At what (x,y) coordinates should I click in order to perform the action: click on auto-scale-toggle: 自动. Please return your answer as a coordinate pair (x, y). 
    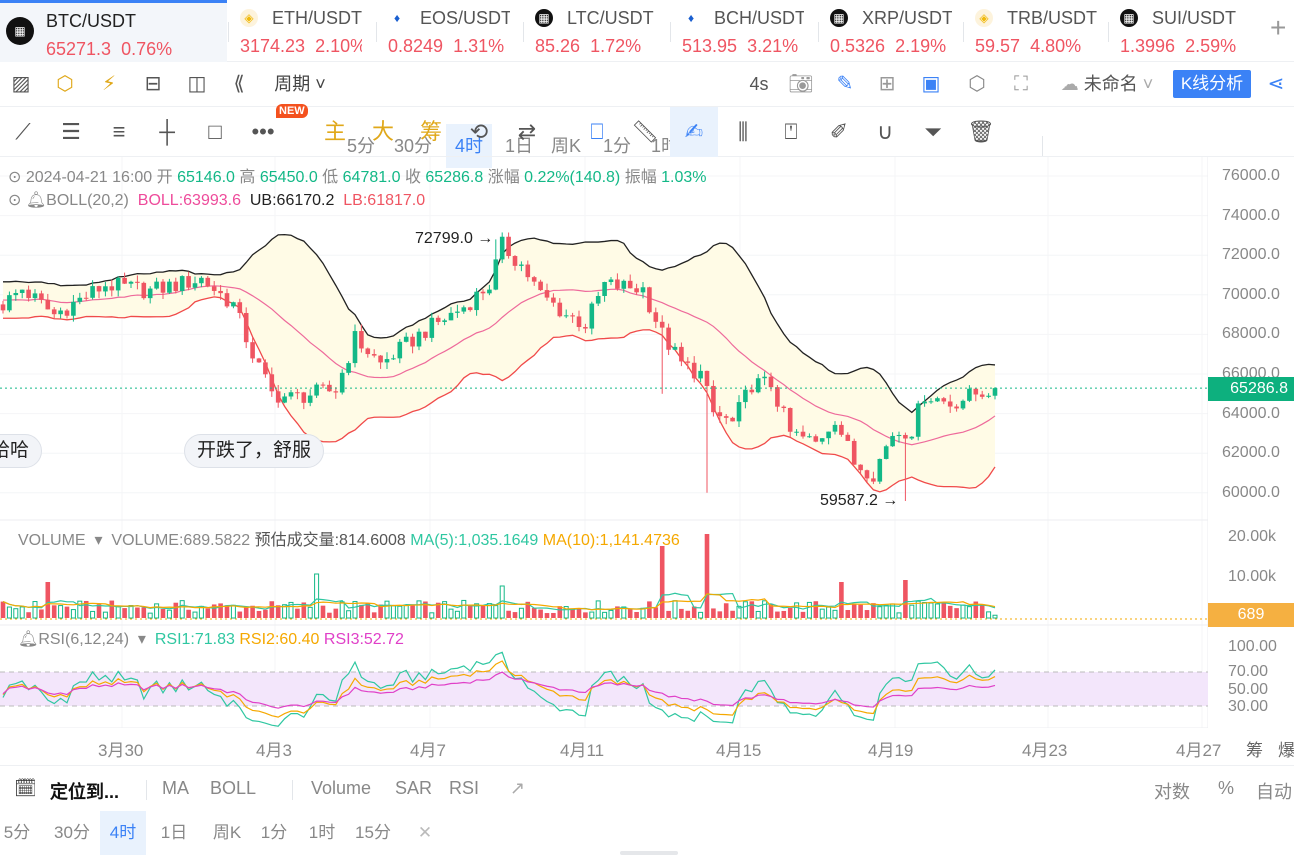
    Looking at the image, I should click on (1274, 791).